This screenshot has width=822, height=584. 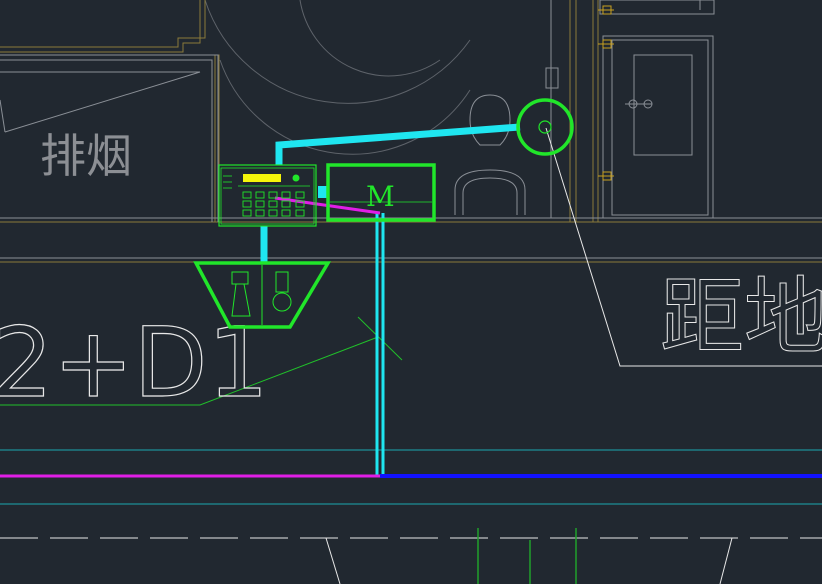 What do you see at coordinates (545, 127) in the screenshot?
I see `damper-circle` at bounding box center [545, 127].